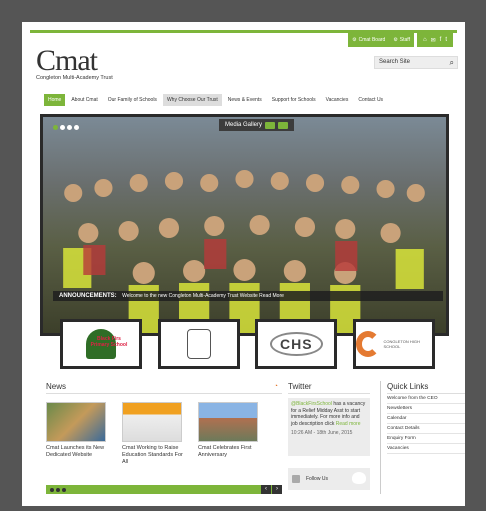 The height and width of the screenshot is (511, 486). Describe the element at coordinates (257, 125) in the screenshot. I see `media-gallery-bar: Media Gallery` at that location.